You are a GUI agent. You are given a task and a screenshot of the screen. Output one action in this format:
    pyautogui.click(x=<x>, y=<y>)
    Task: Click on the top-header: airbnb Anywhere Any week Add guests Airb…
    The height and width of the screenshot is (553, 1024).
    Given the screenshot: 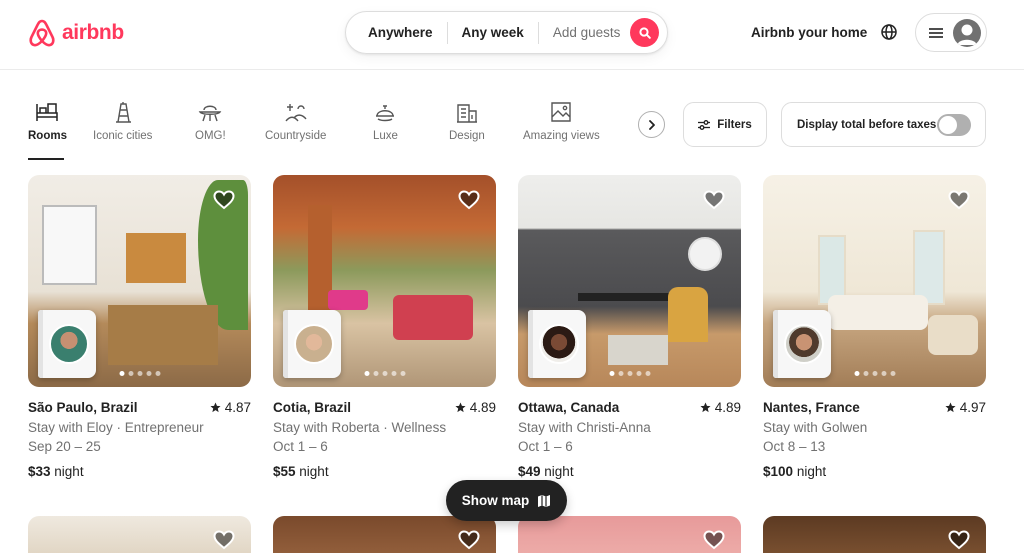 What is the action you would take?
    pyautogui.click(x=512, y=35)
    